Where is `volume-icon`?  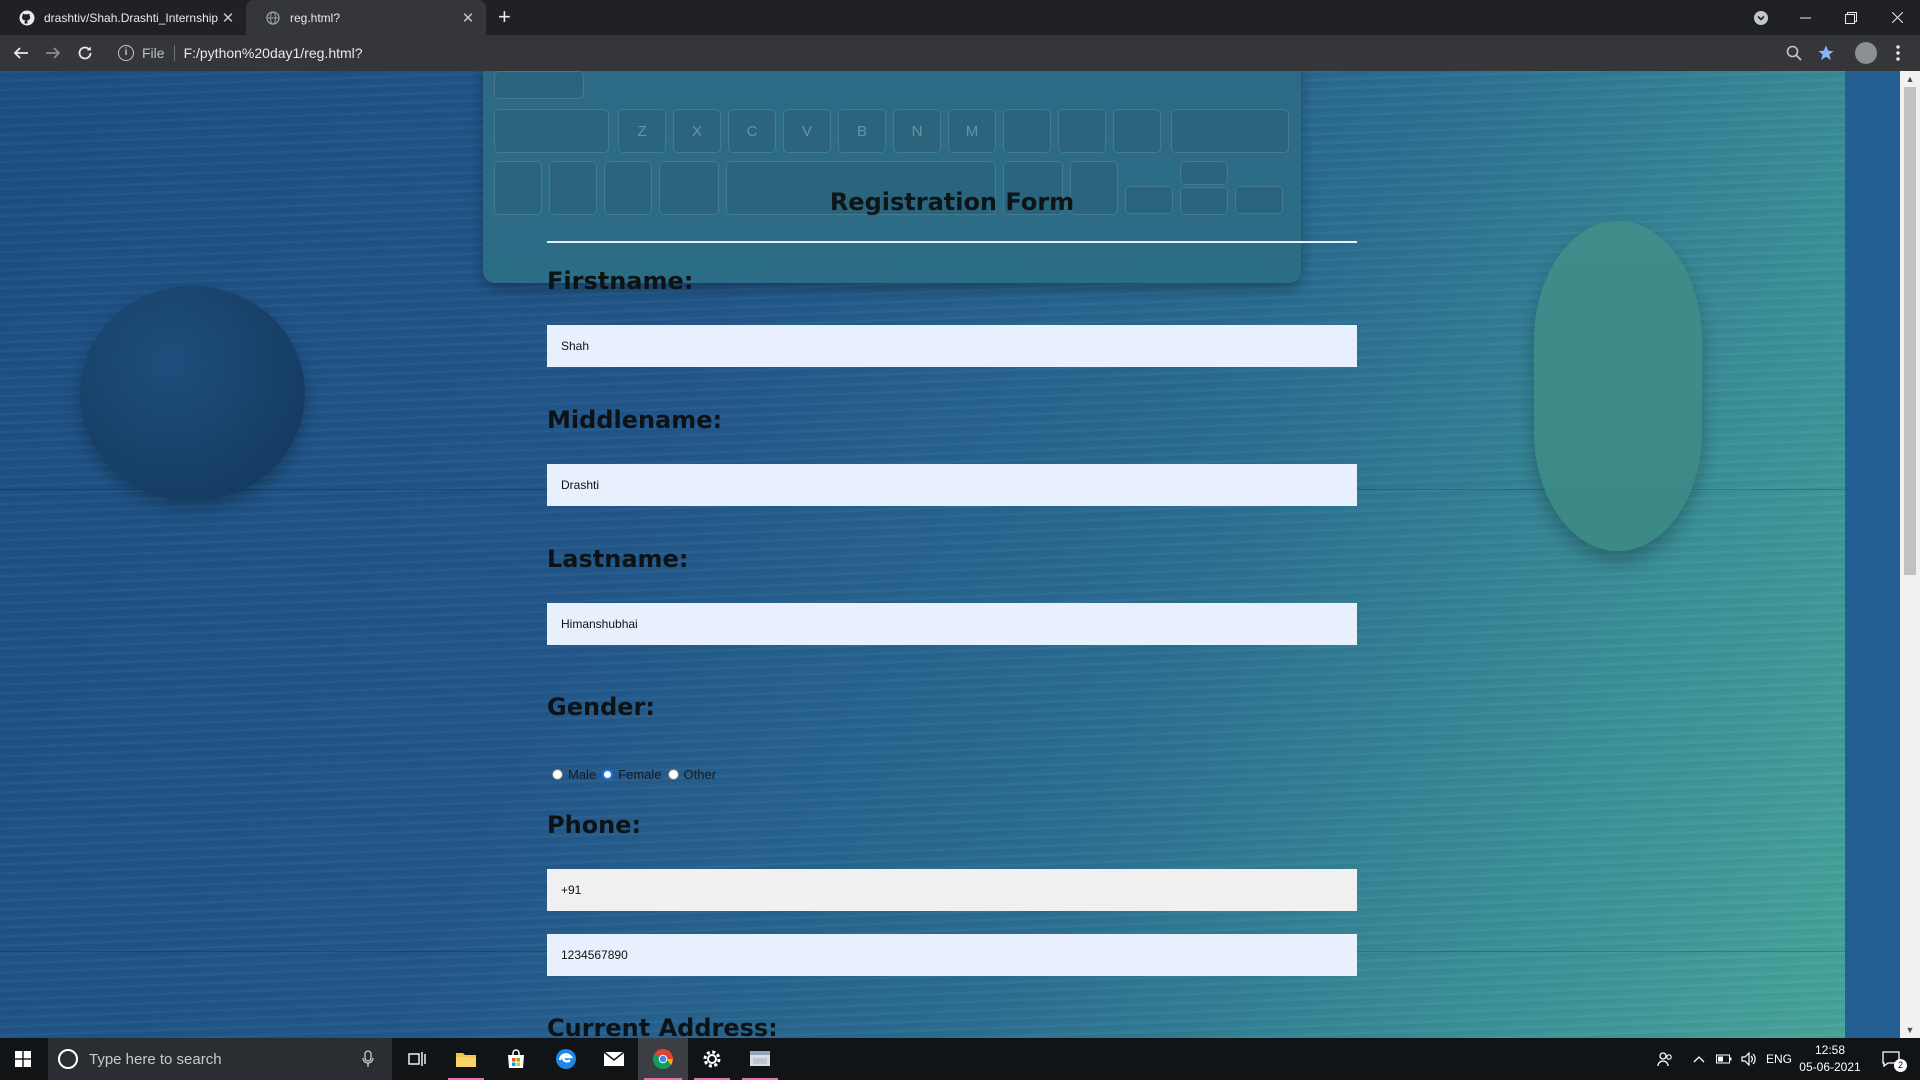
volume-icon is located at coordinates (1749, 1059).